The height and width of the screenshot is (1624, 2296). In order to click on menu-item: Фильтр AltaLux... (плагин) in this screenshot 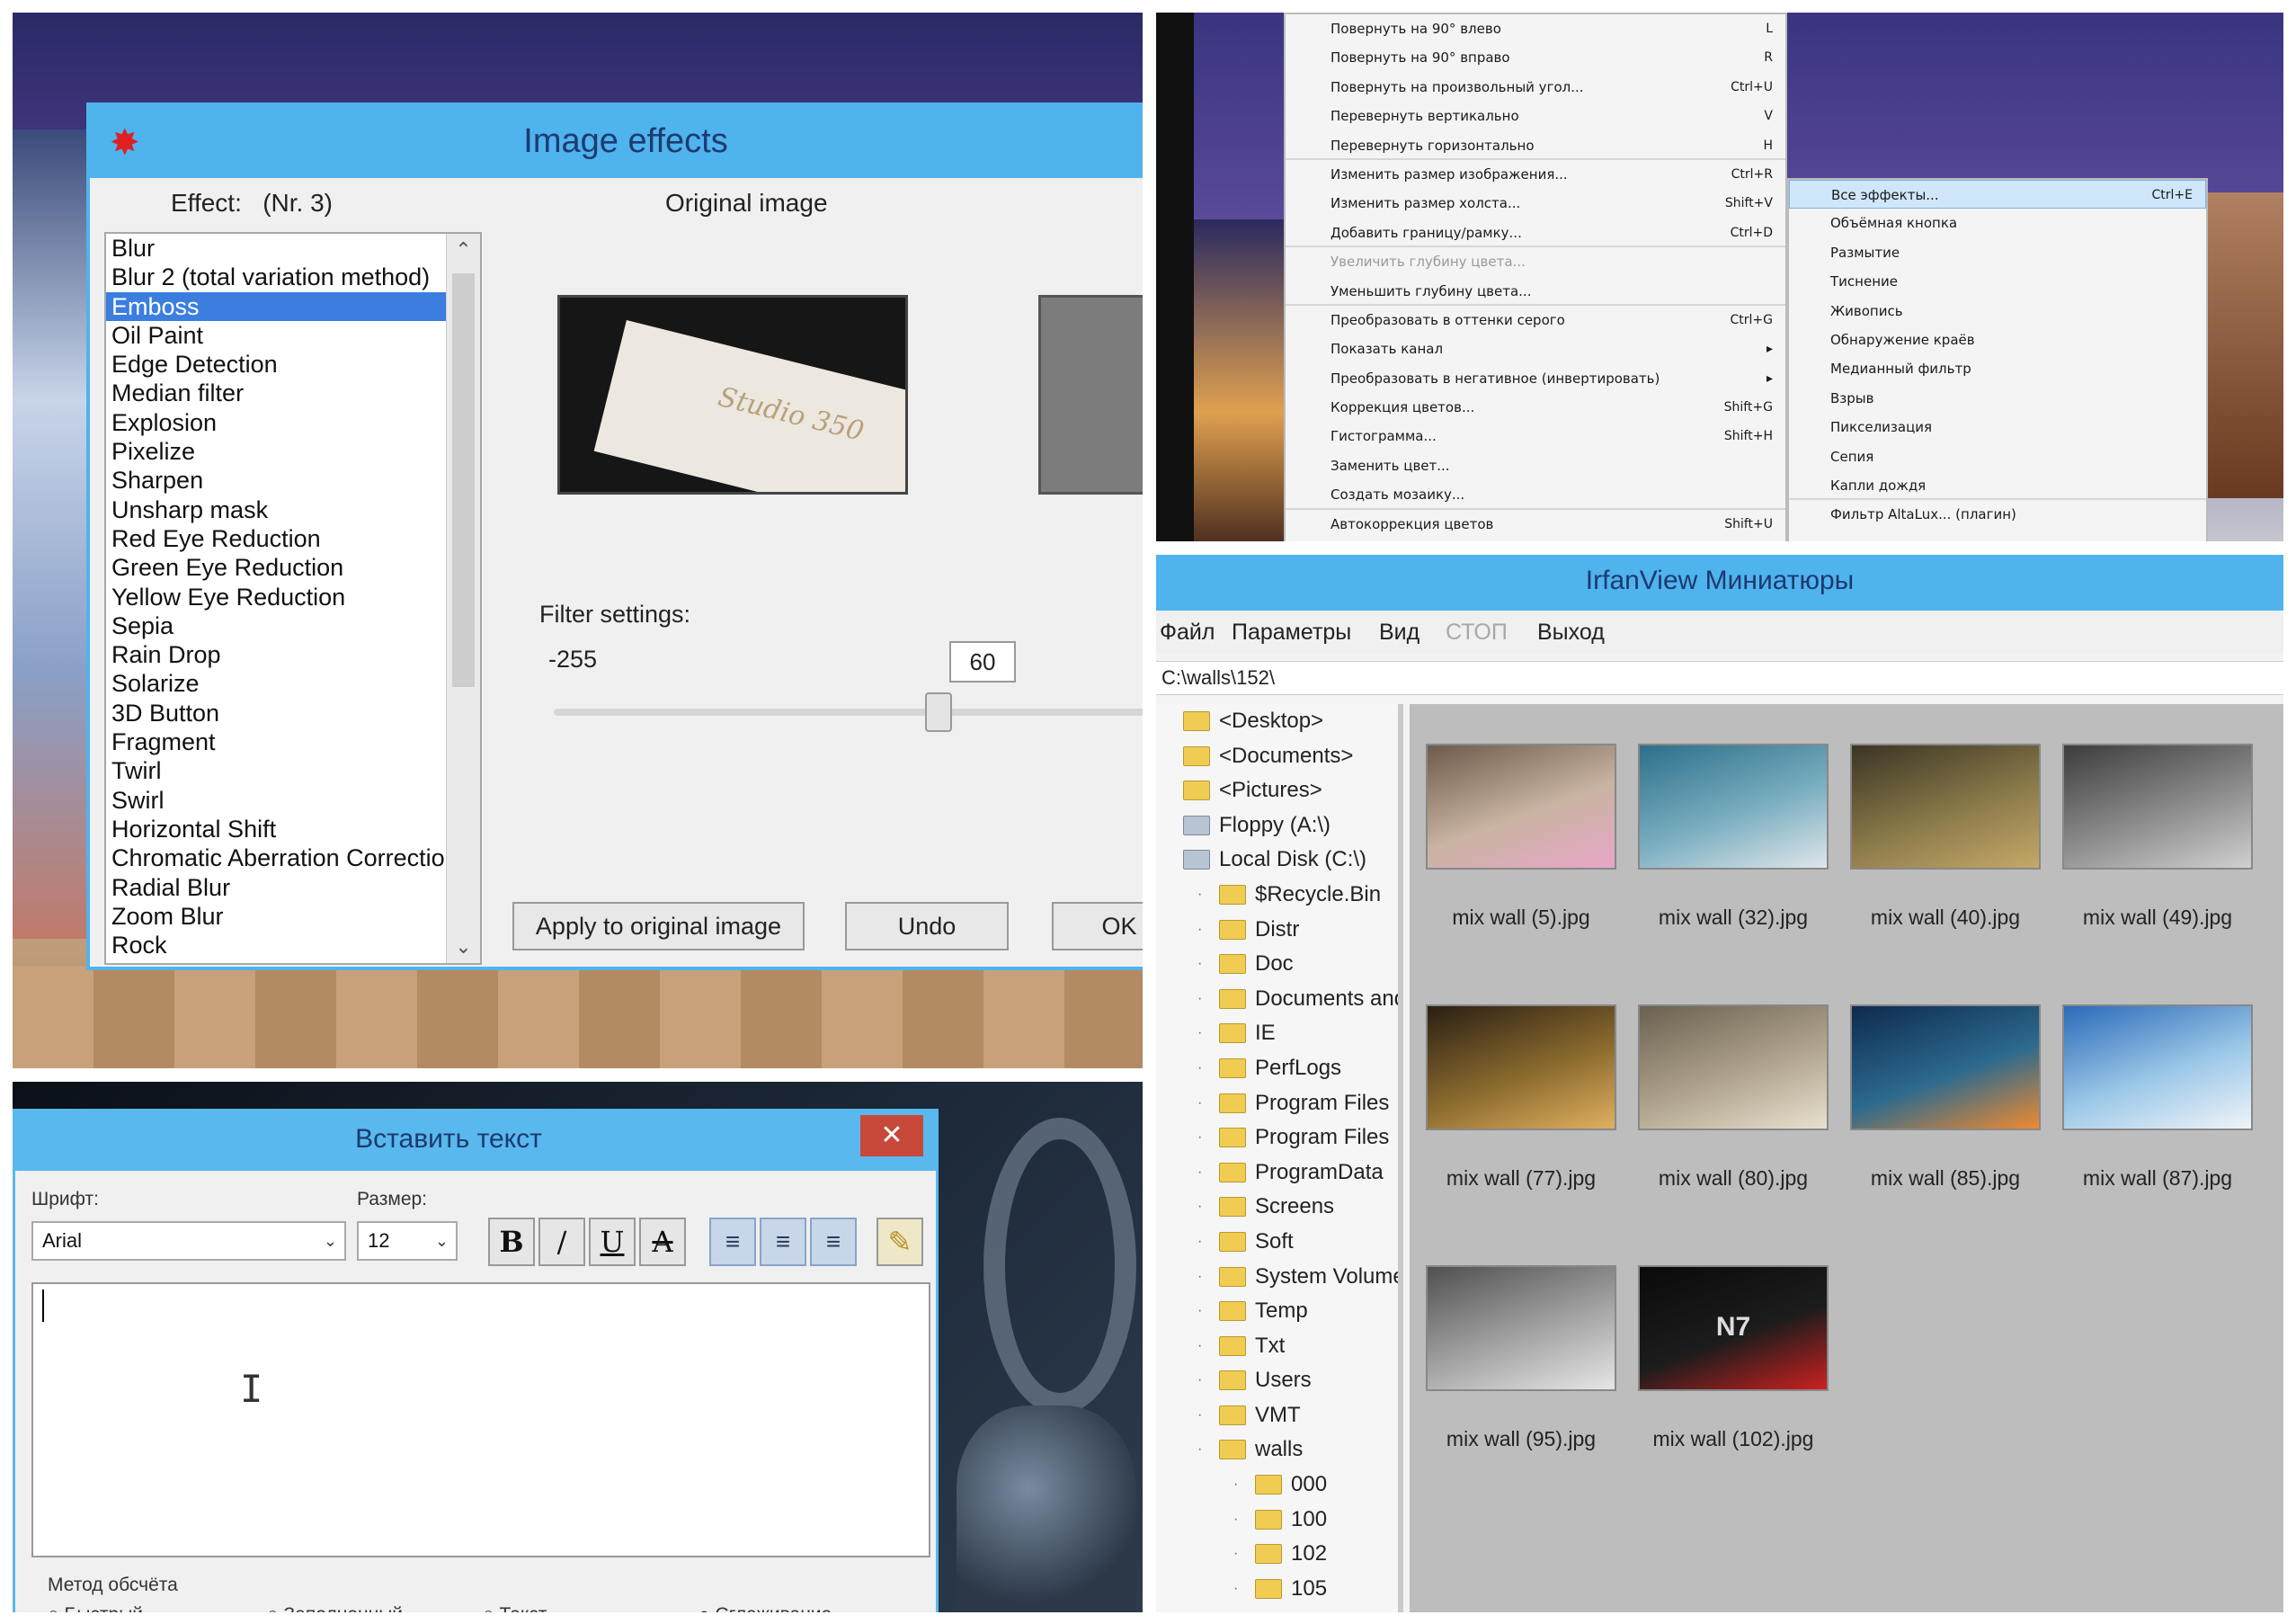, I will do `click(1997, 514)`.